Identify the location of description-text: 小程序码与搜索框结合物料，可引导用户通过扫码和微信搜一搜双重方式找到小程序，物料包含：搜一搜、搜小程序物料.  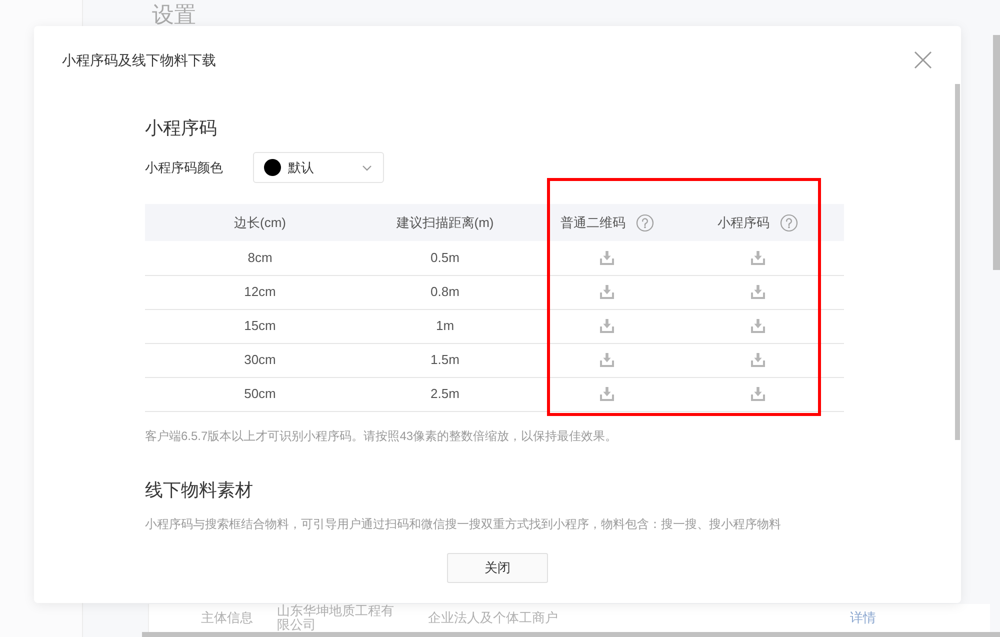
(463, 524).